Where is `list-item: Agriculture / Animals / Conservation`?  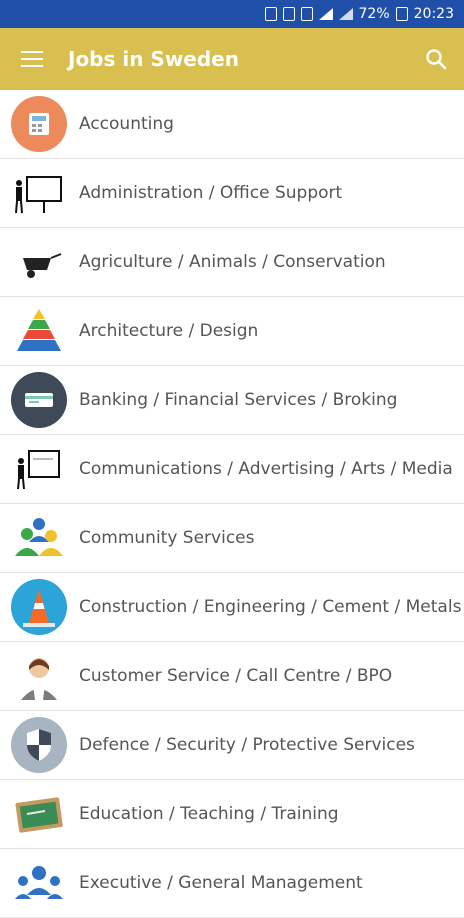 list-item: Agriculture / Animals / Conservation is located at coordinates (232, 262).